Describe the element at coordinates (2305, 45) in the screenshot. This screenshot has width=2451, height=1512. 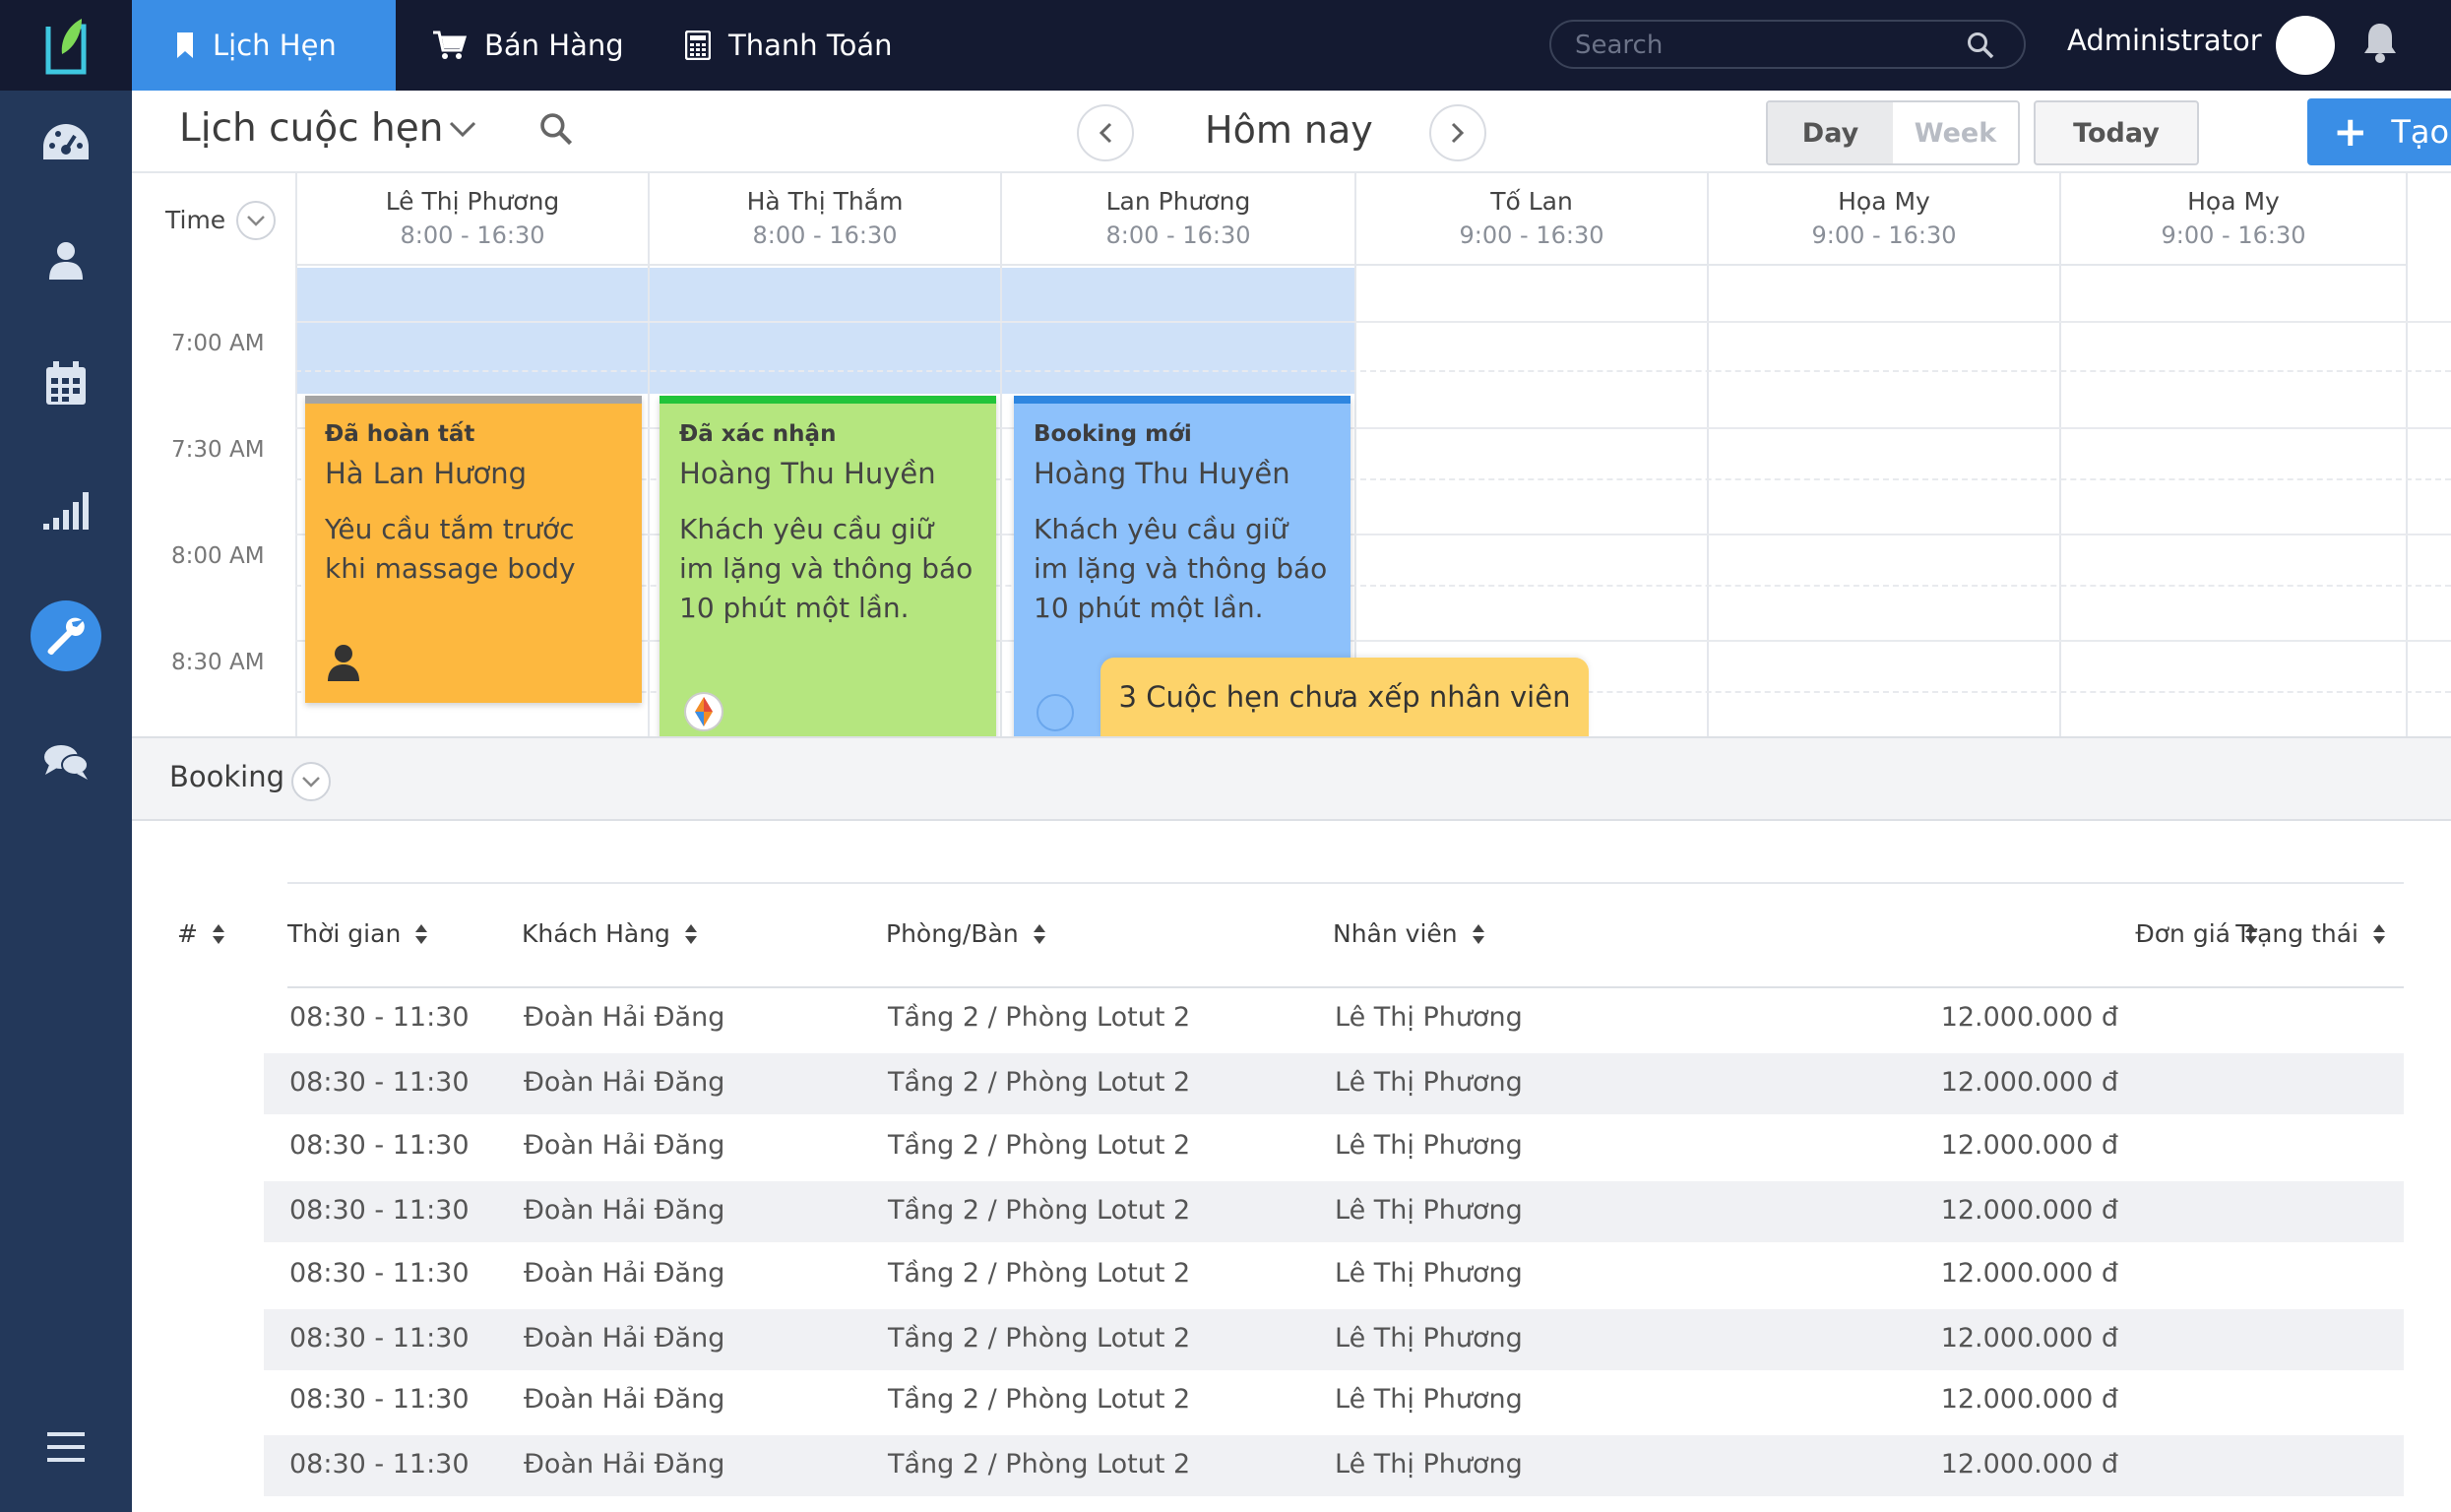
I see `avatar` at that location.